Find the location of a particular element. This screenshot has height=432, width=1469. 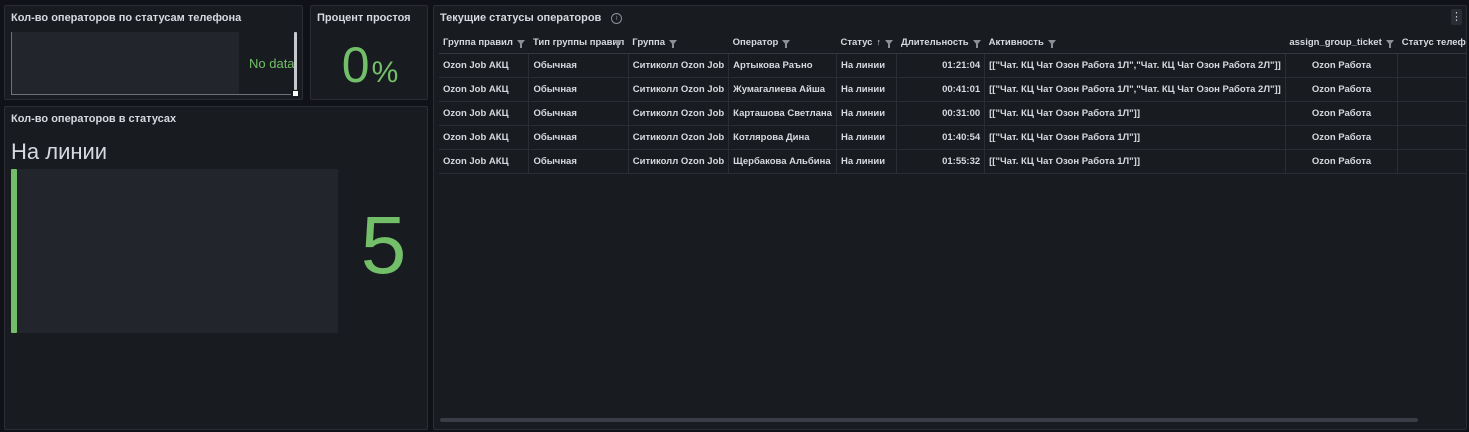

panel-title: Кол-во операторов в статусах is located at coordinates (94, 119).